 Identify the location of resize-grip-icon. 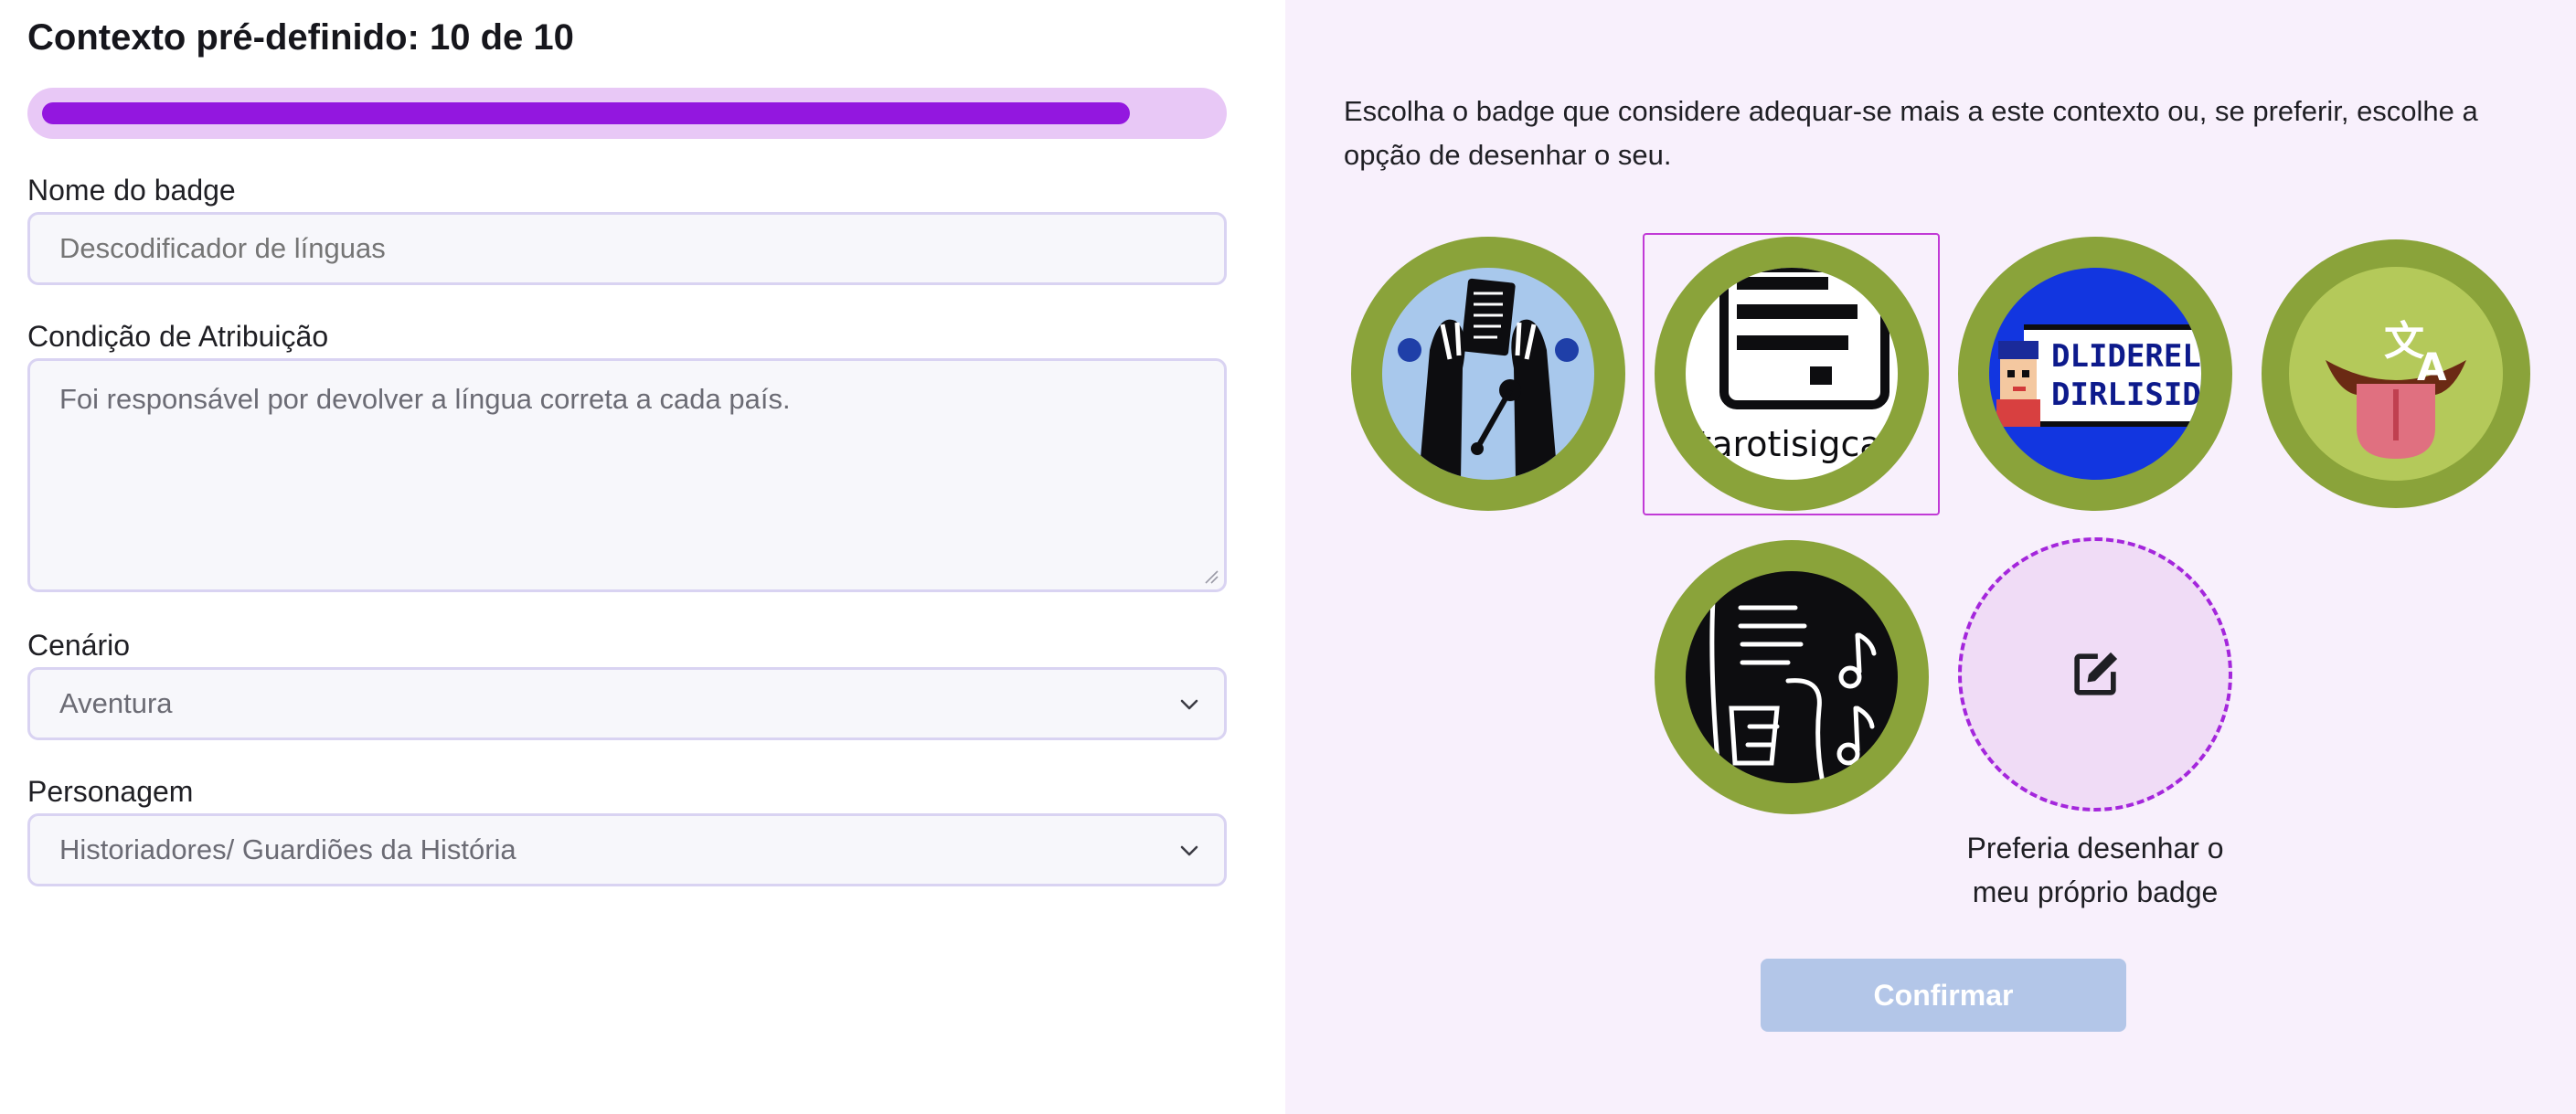
(1211, 576).